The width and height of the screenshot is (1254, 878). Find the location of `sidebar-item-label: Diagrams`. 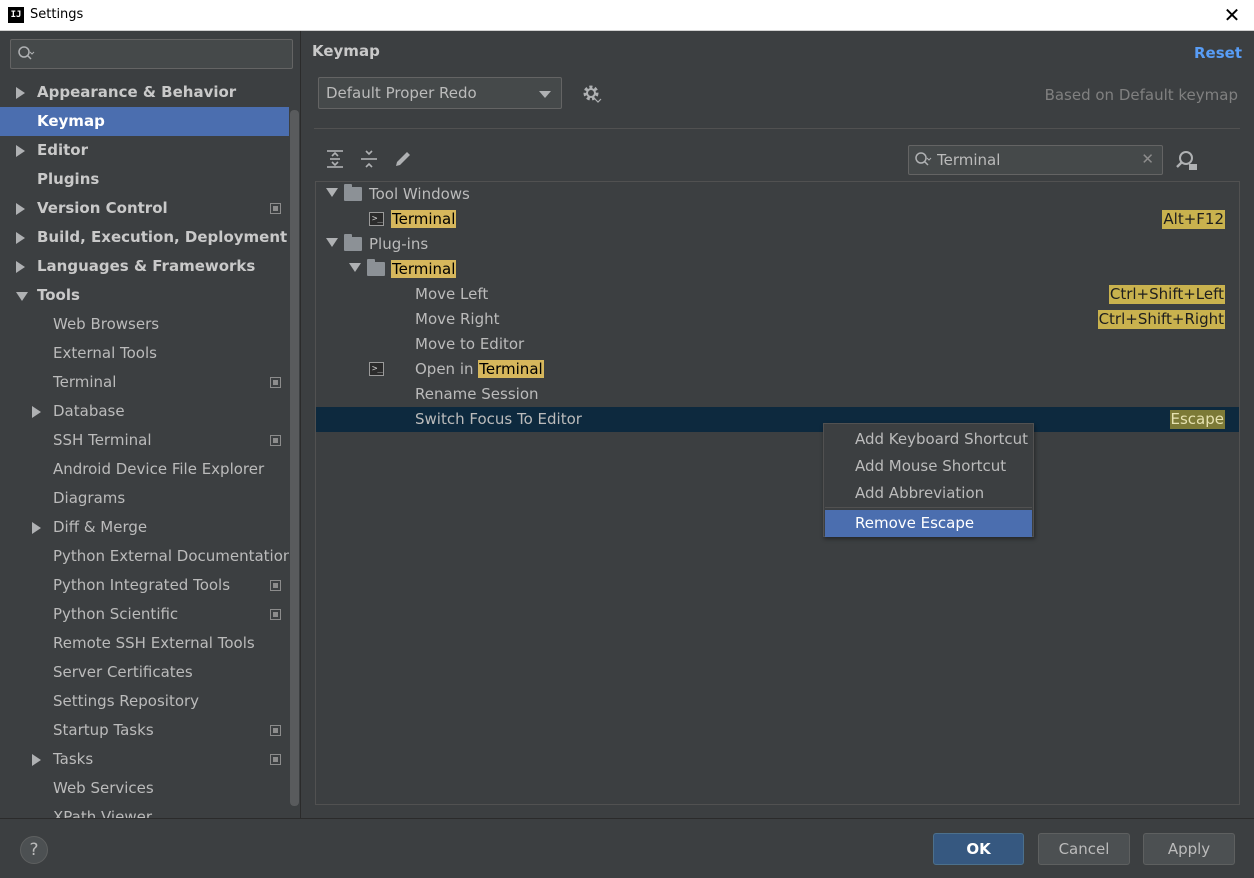

sidebar-item-label: Diagrams is located at coordinates (89, 498).